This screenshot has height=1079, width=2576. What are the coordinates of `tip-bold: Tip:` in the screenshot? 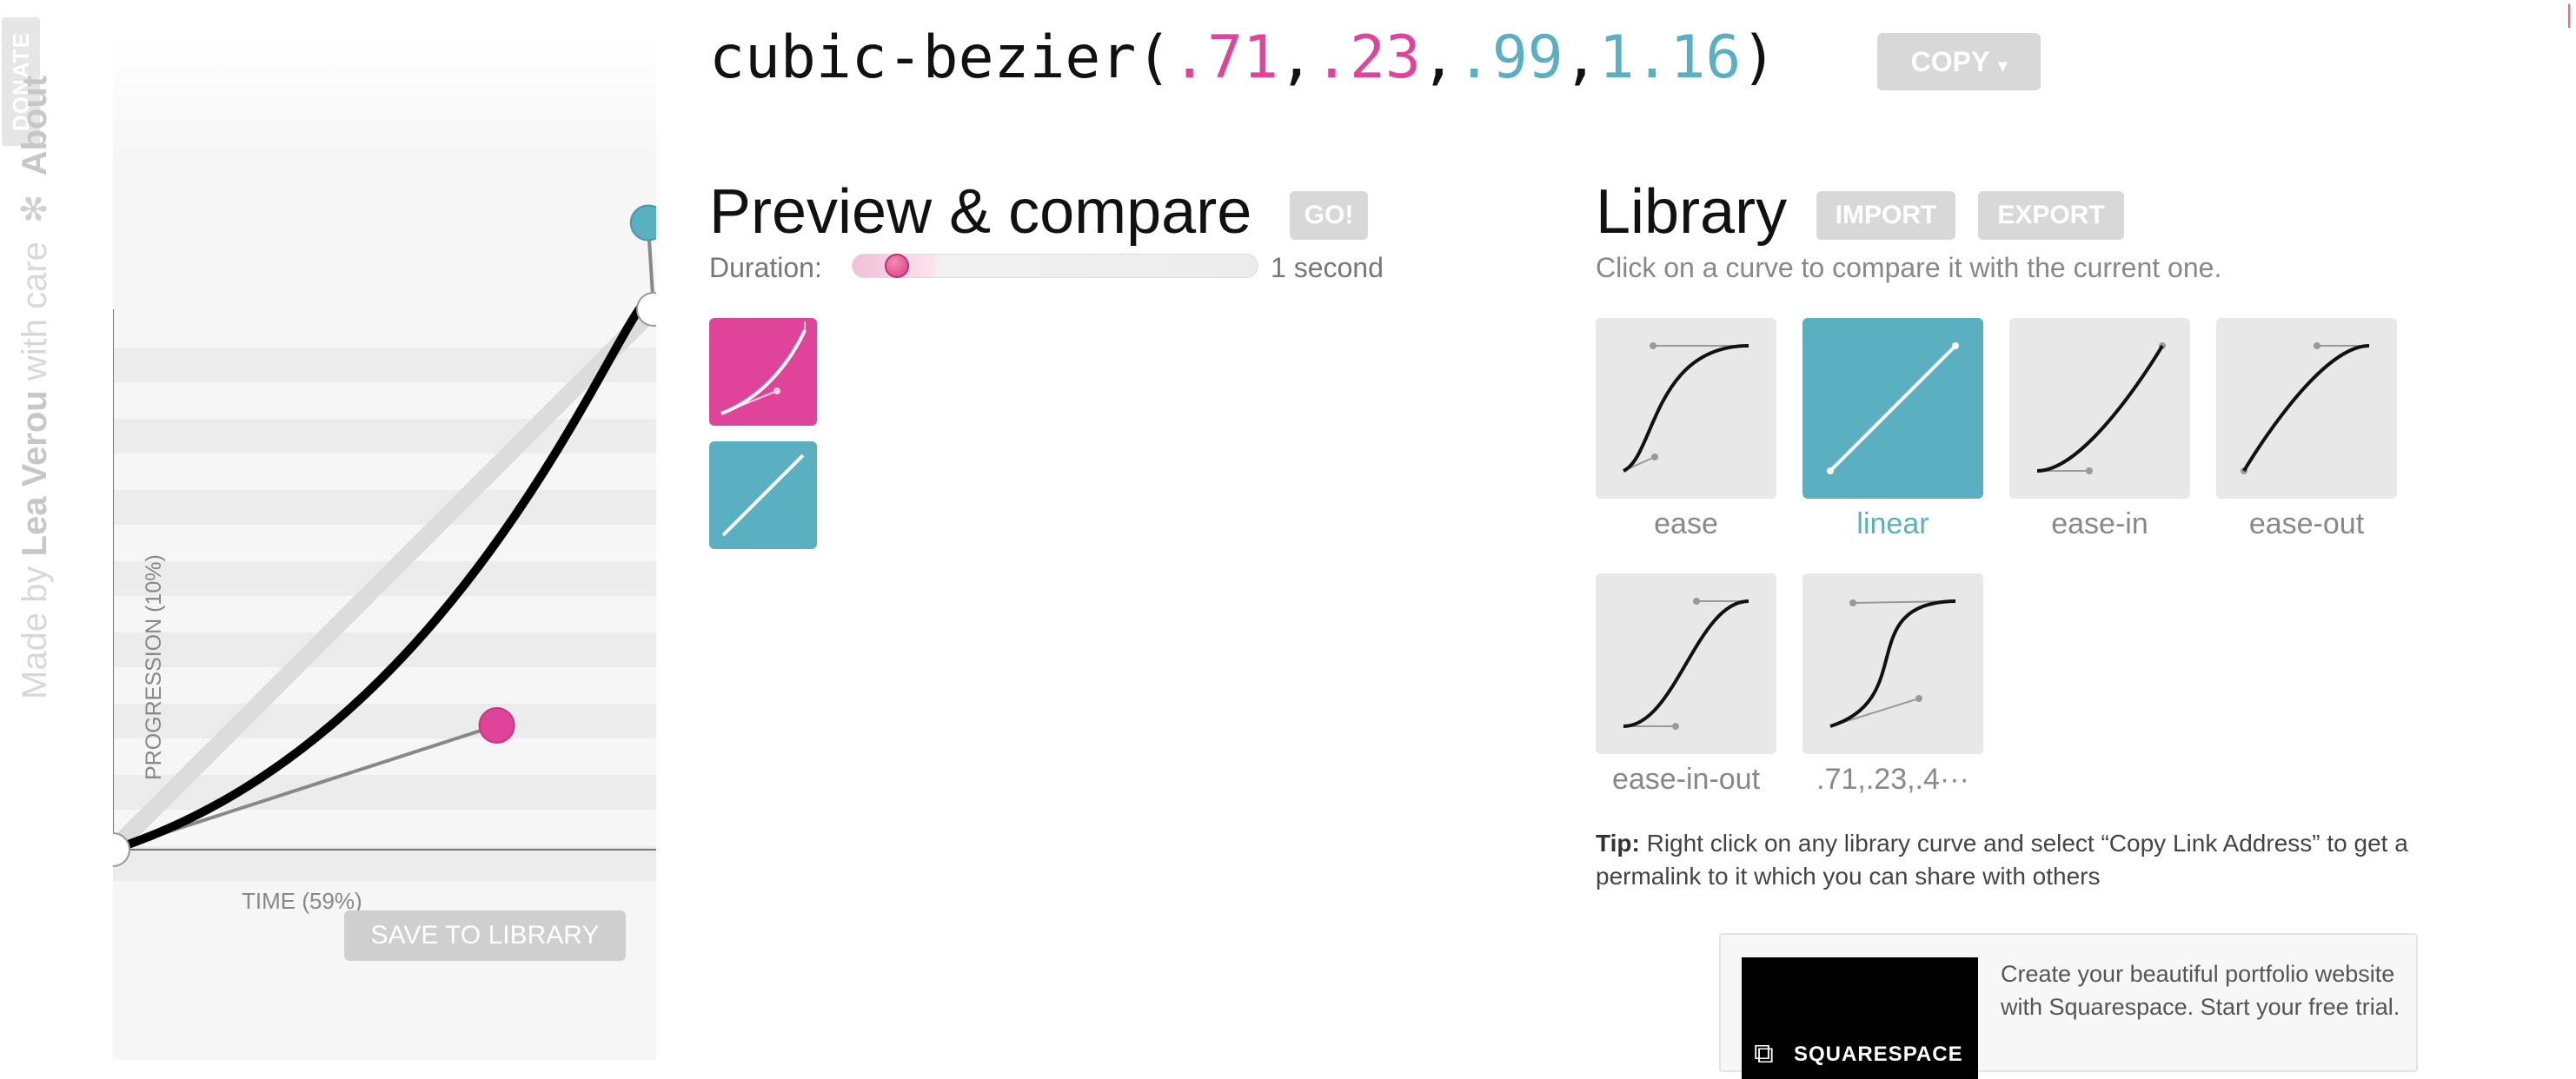 It's located at (1618, 843).